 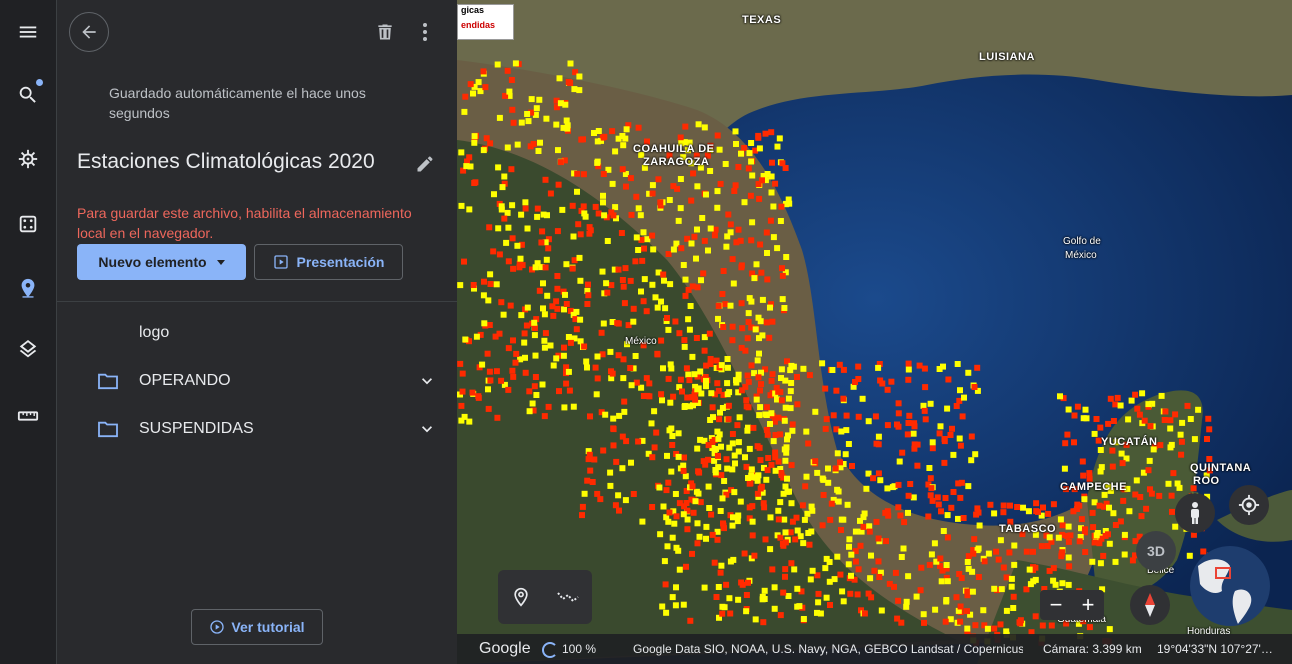 What do you see at coordinates (152, 262) in the screenshot?
I see `new-item-label: Nuevo elemento` at bounding box center [152, 262].